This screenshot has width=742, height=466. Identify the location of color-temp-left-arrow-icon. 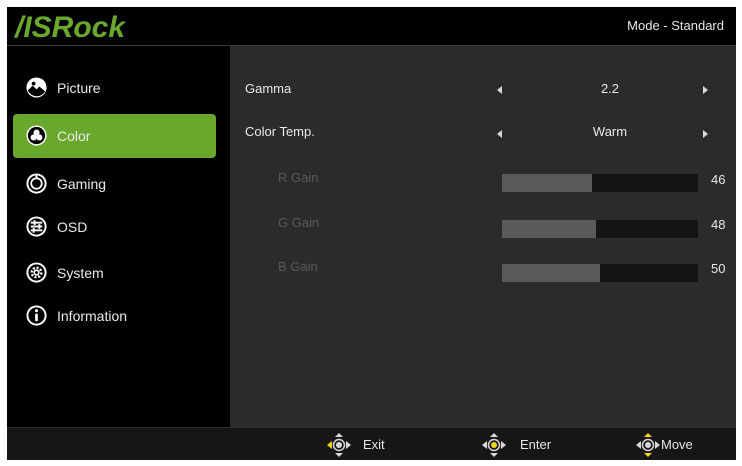
(499, 134).